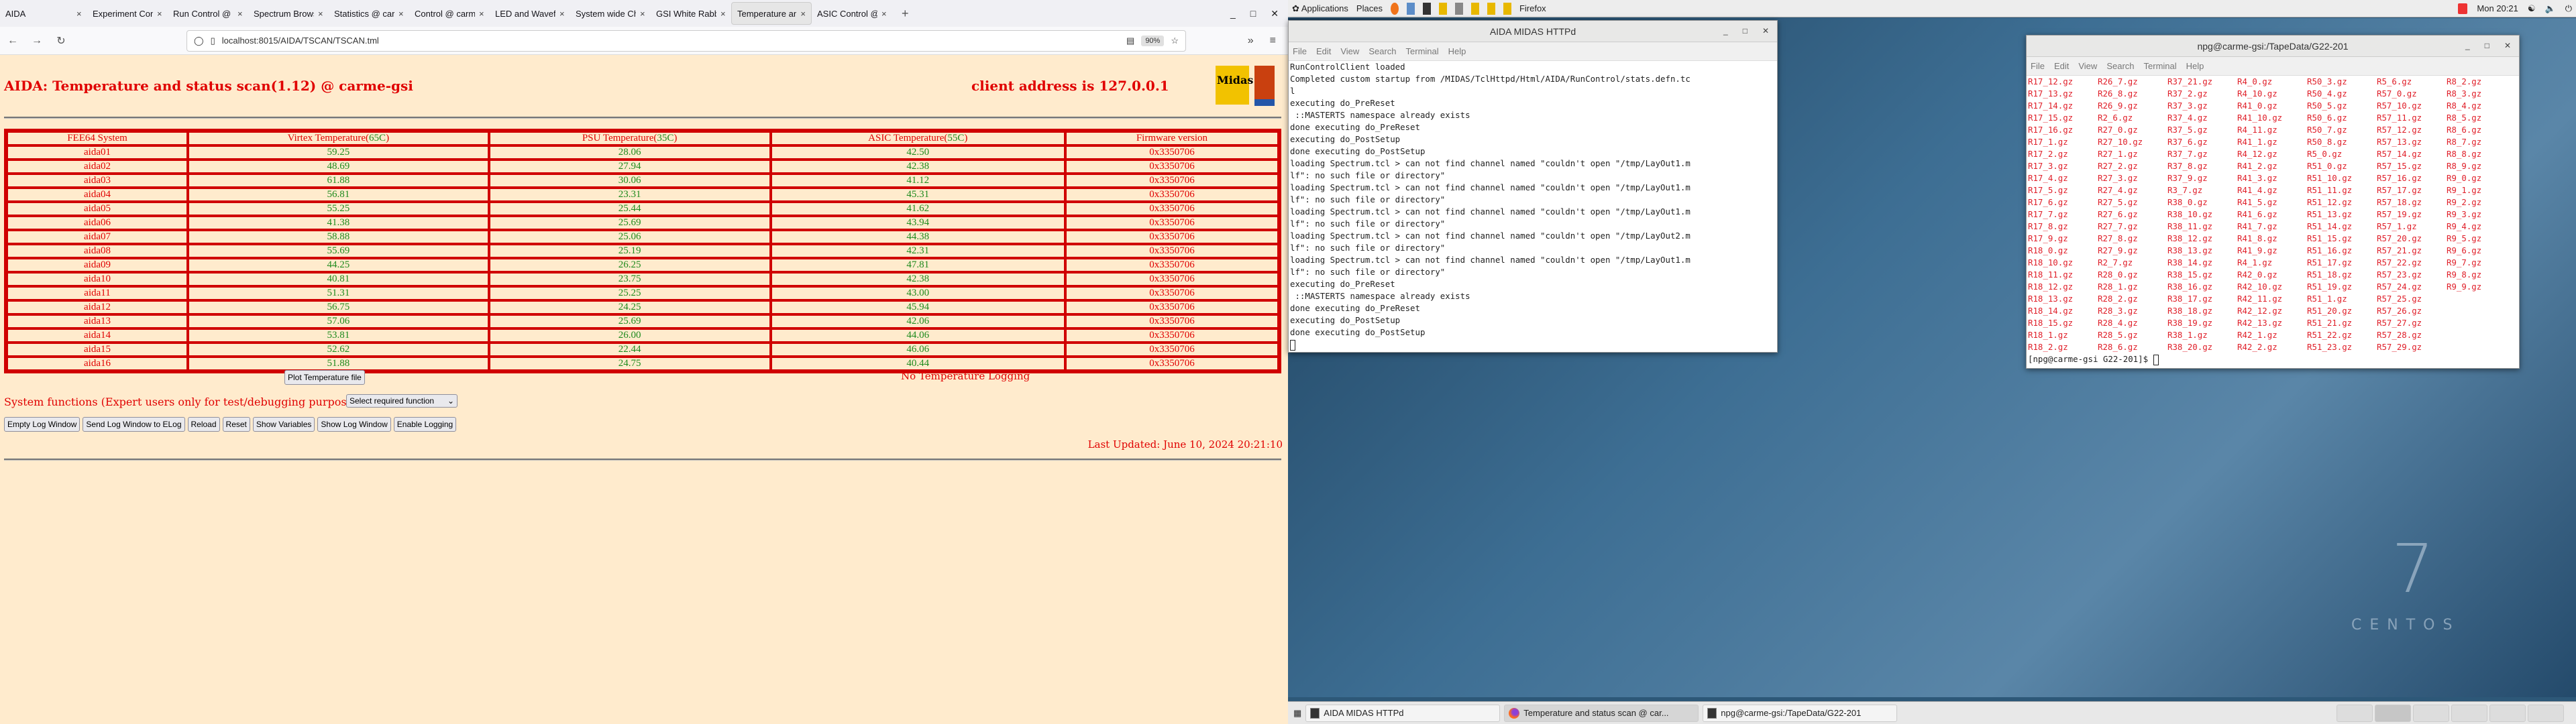  What do you see at coordinates (324, 377) in the screenshot?
I see `plot-temperature-button: Plot Temperature file` at bounding box center [324, 377].